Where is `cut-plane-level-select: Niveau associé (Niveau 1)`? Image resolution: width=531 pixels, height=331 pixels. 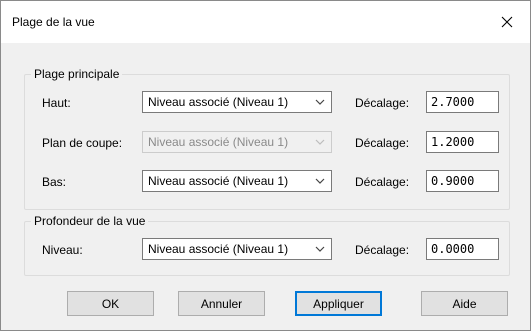
cut-plane-level-select: Niveau associé (Niveau 1) is located at coordinates (237, 142).